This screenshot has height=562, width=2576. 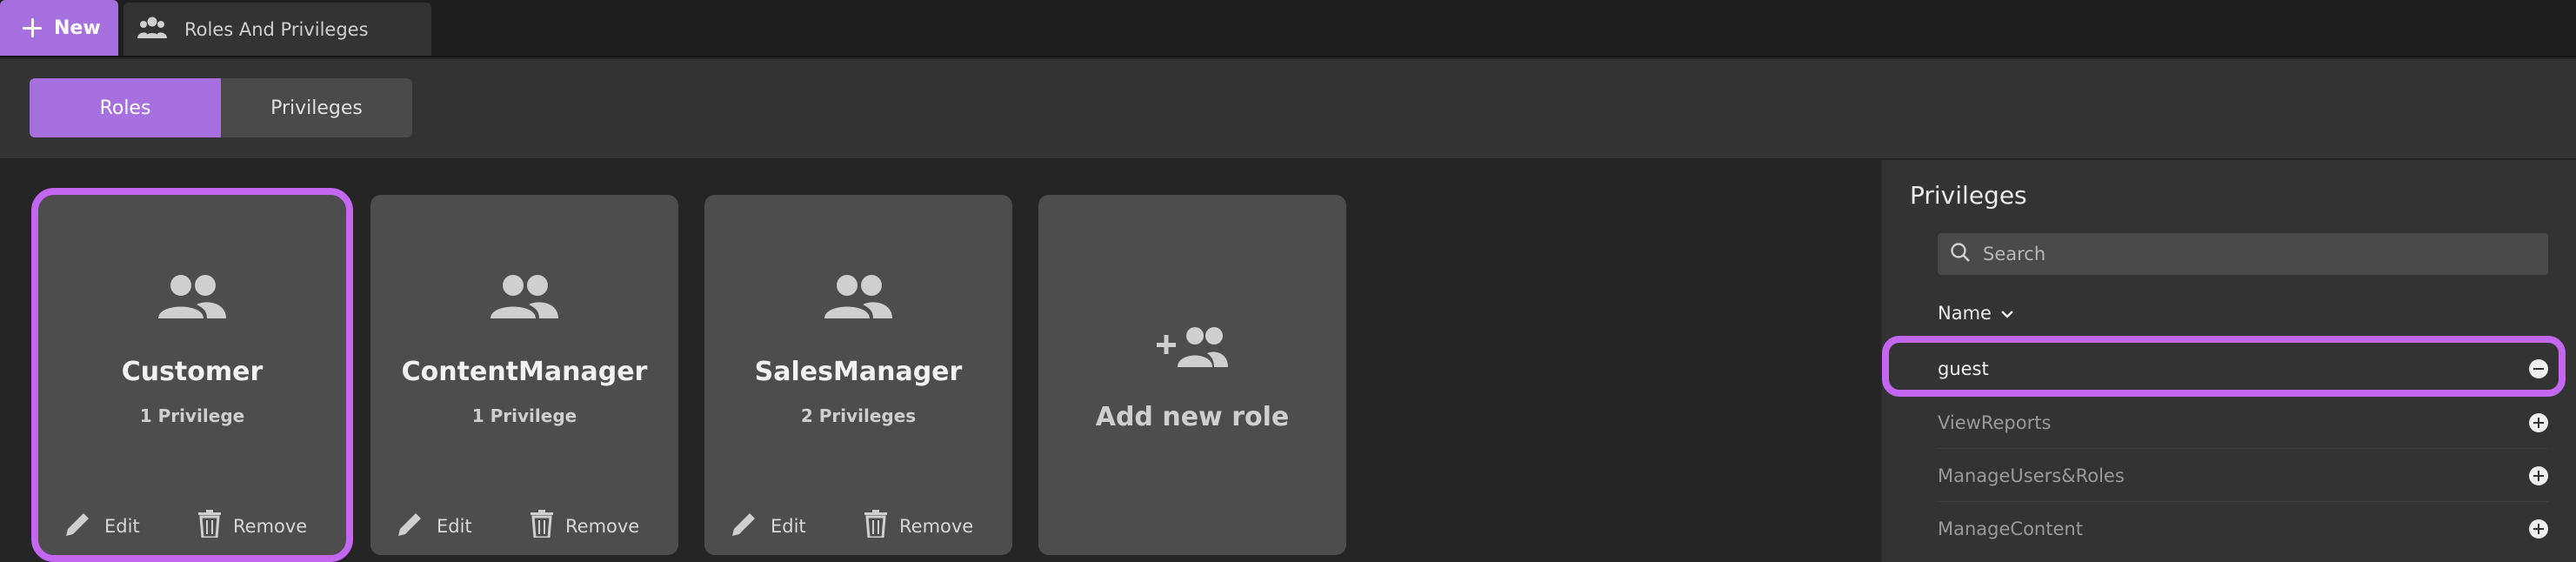 What do you see at coordinates (316, 107) in the screenshot?
I see `privileges-toggle-button: Privileges` at bounding box center [316, 107].